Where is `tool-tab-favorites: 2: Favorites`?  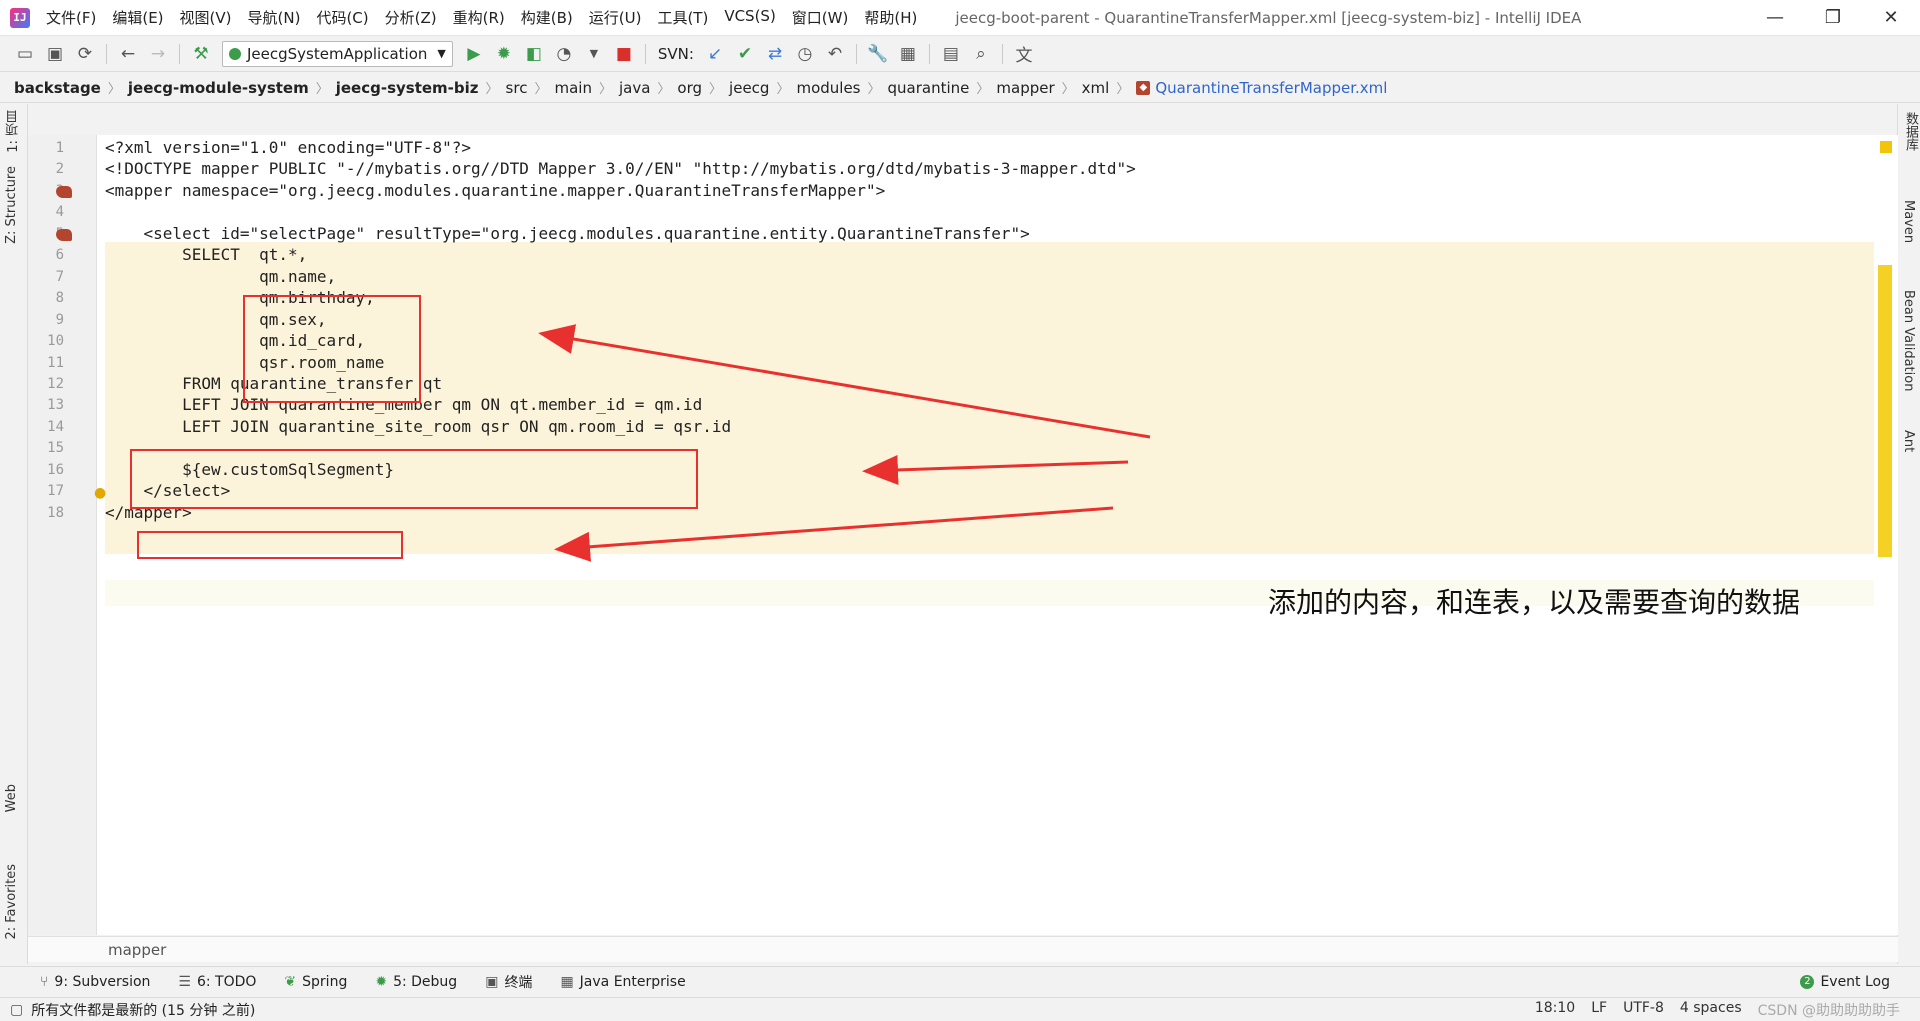 tool-tab-favorites: 2: Favorites is located at coordinates (11, 902).